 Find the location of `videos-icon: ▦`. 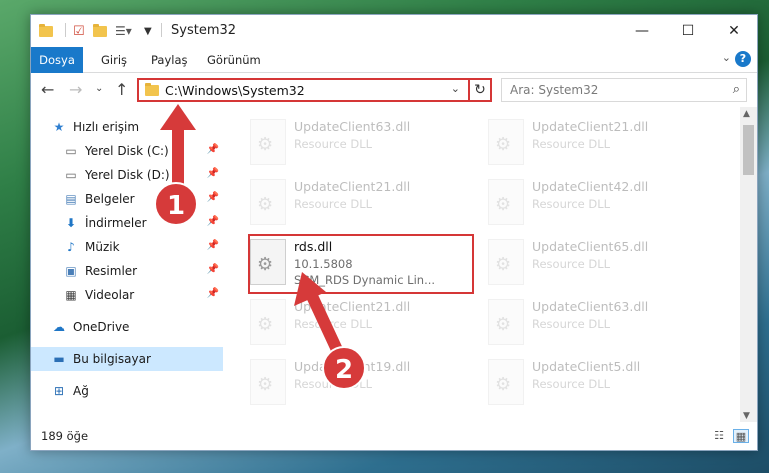

videos-icon: ▦ is located at coordinates (71, 295).